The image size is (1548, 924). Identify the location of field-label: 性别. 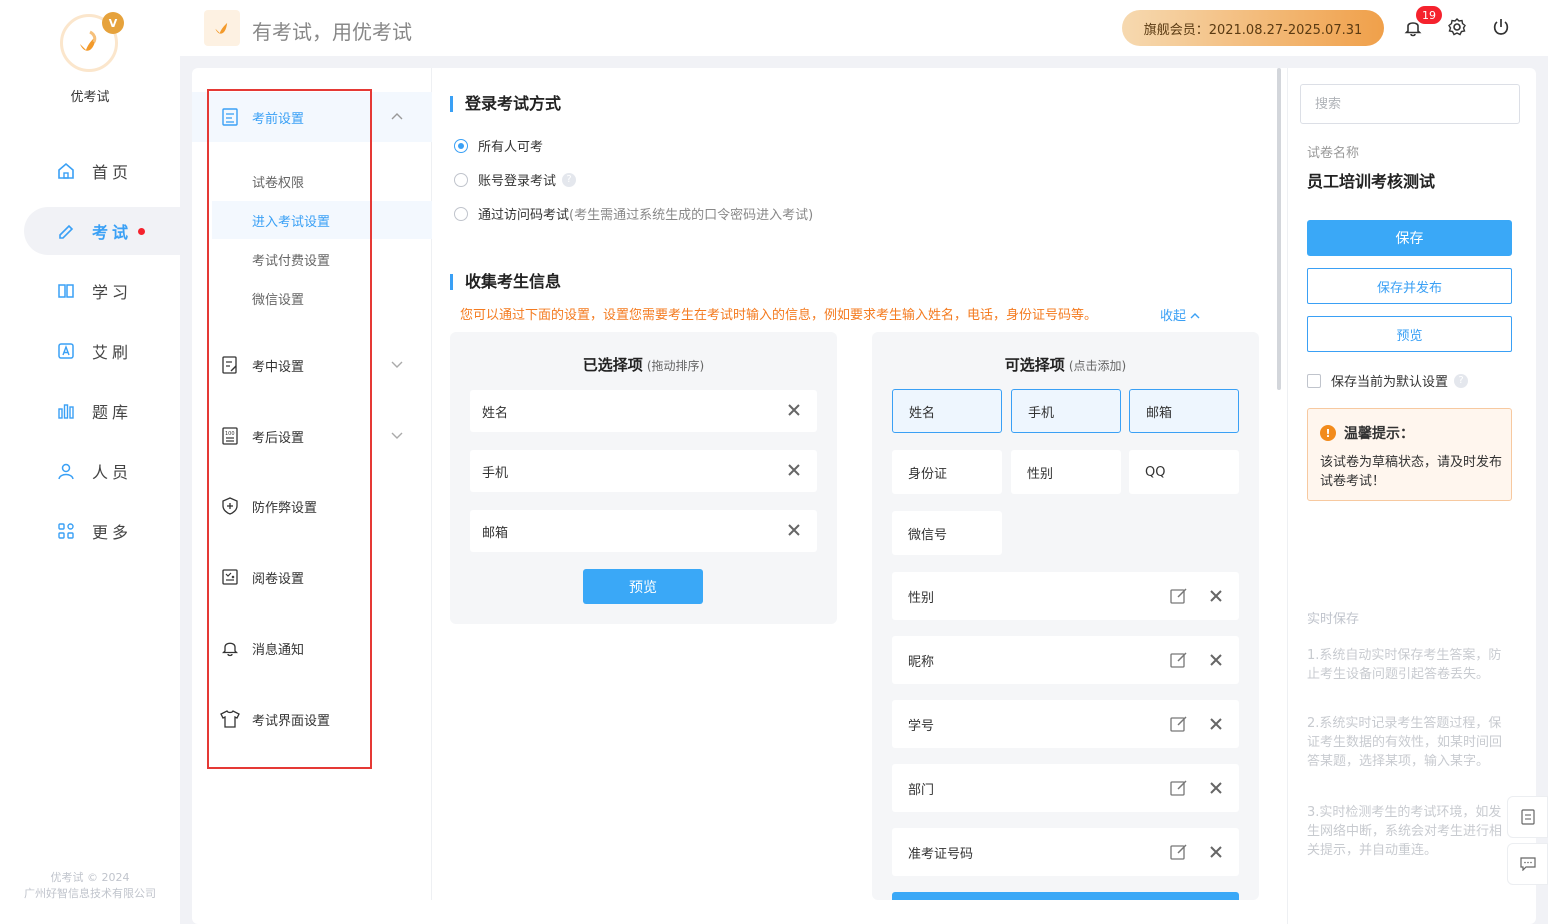
(921, 598).